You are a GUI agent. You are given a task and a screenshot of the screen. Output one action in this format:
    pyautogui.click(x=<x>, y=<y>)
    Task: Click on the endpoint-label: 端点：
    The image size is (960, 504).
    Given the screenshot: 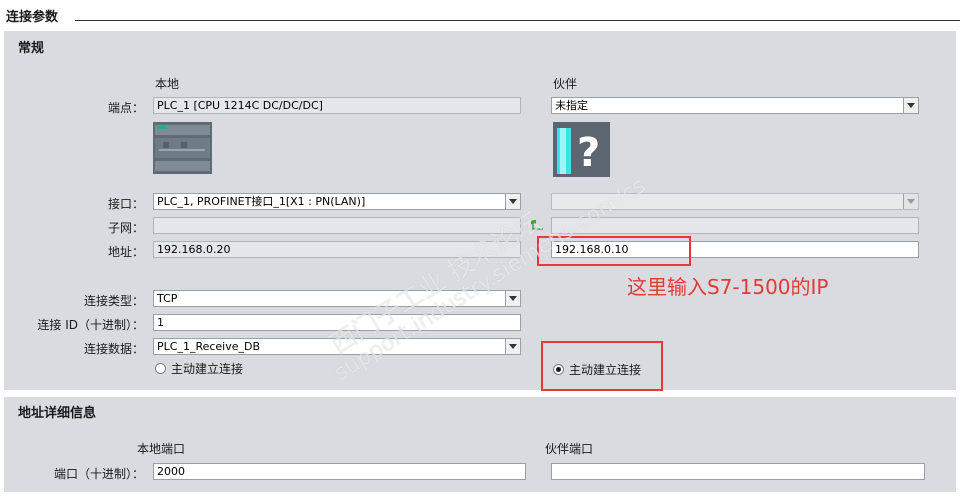 What is the action you would take?
    pyautogui.click(x=125, y=108)
    